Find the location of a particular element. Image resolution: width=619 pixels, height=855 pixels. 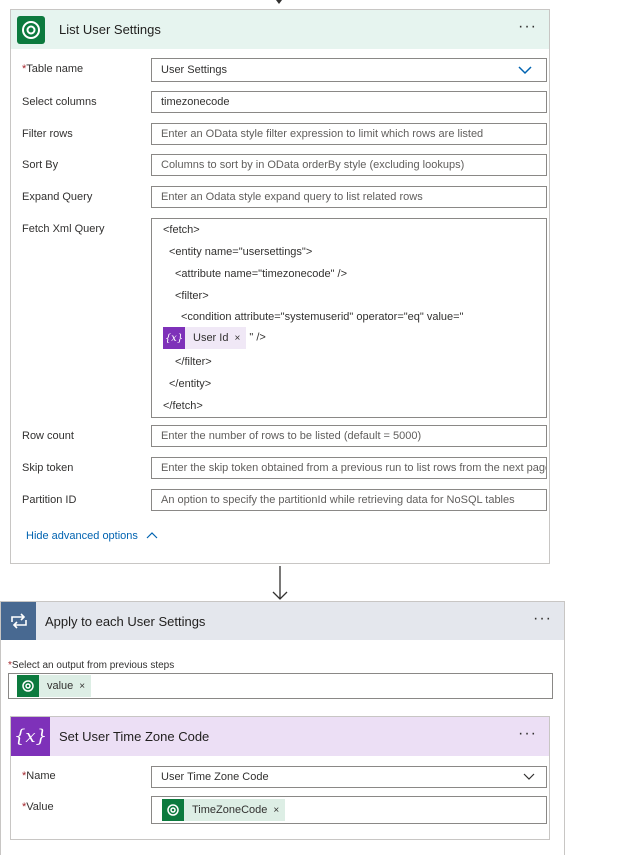

select-output-label: *Select an output from previous steps is located at coordinates (91, 665).